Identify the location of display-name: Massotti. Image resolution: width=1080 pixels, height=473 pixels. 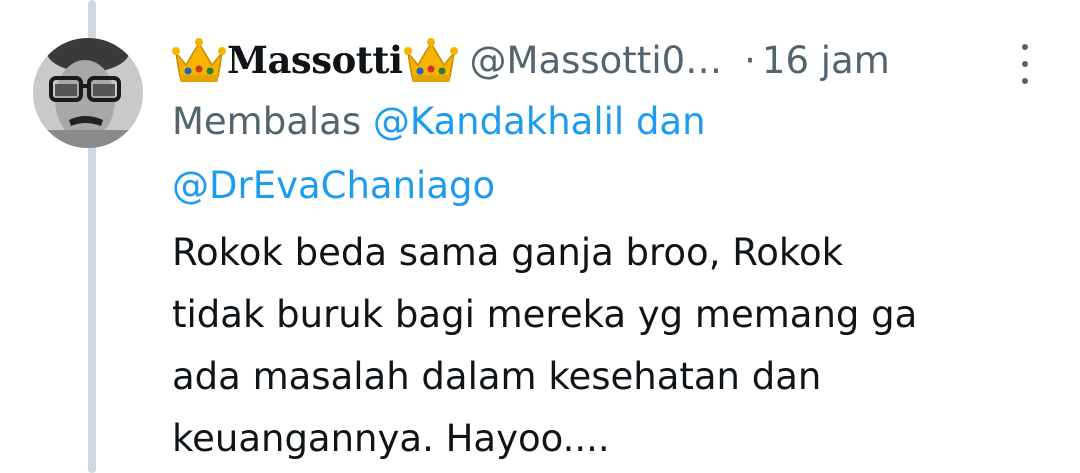
(315, 60).